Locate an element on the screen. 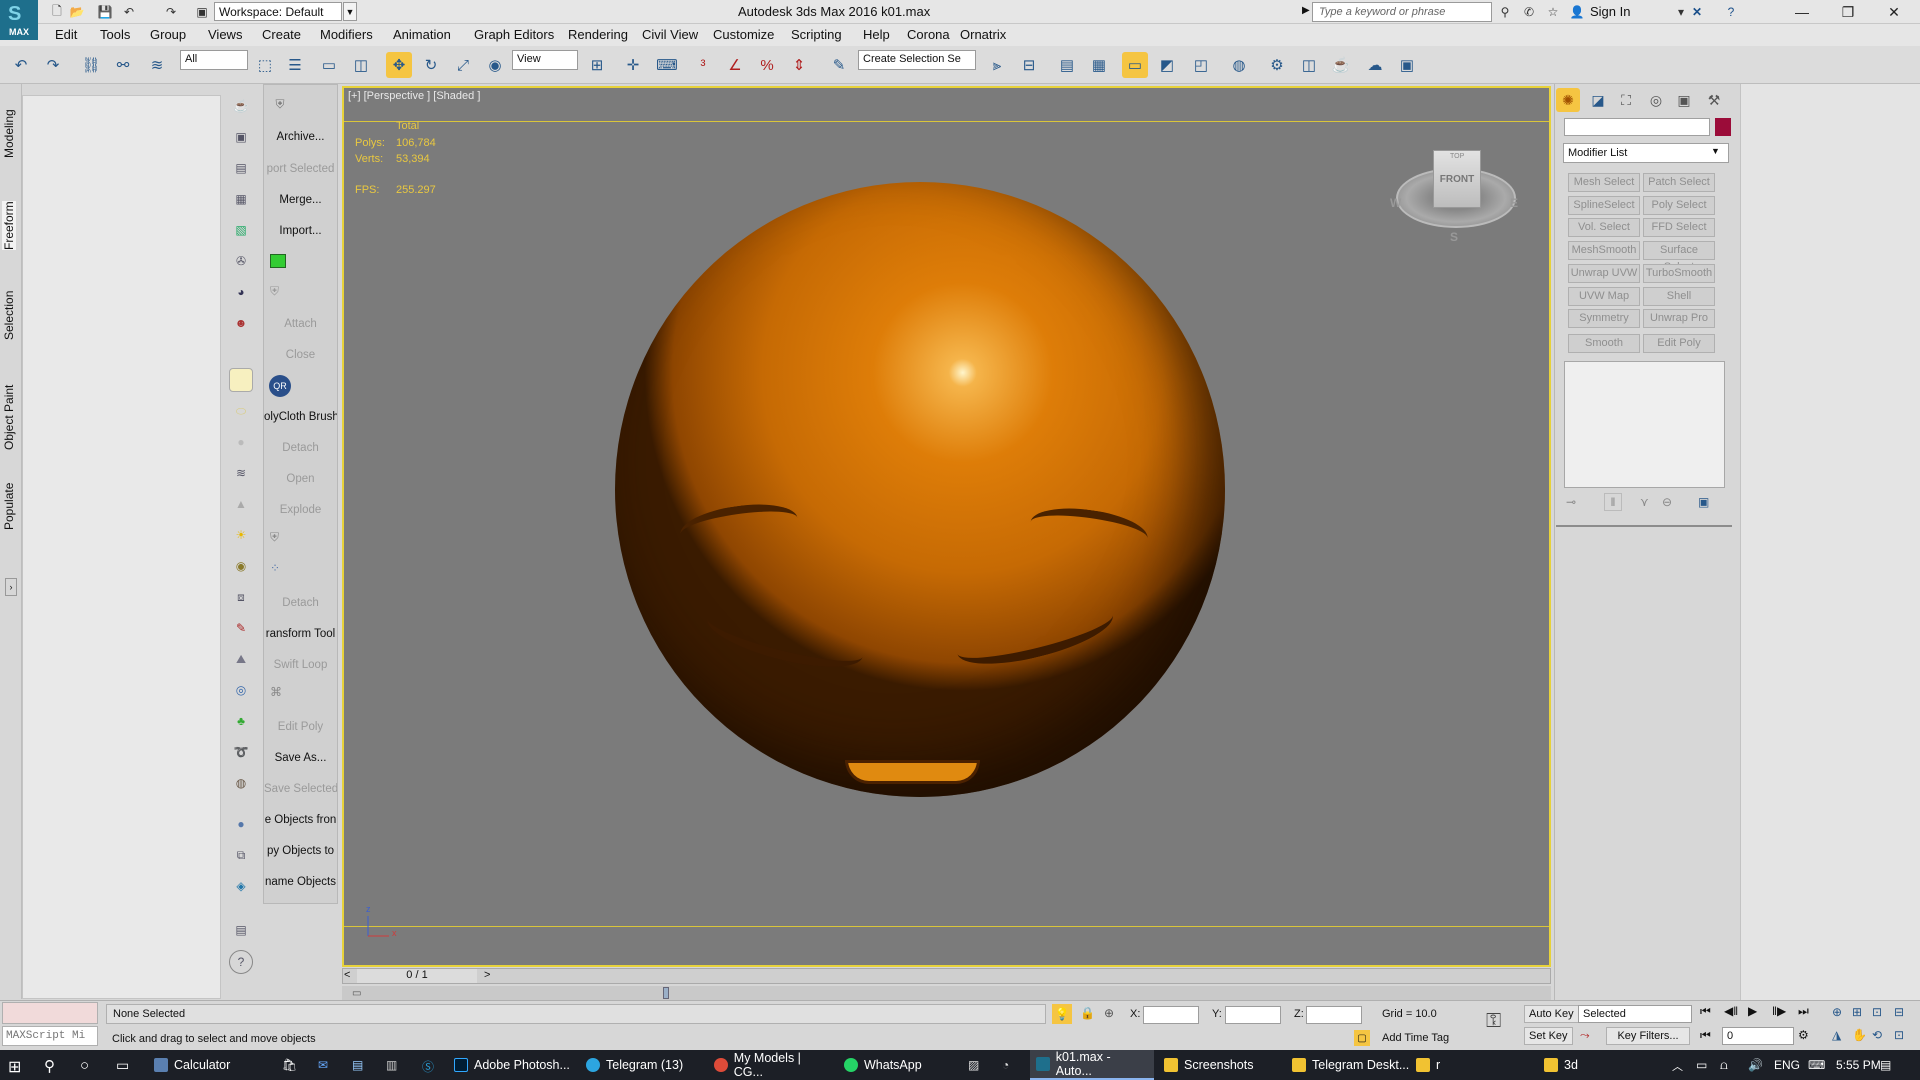 The height and width of the screenshot is (1080, 1920). app-icon: ▥ is located at coordinates (391, 1065).